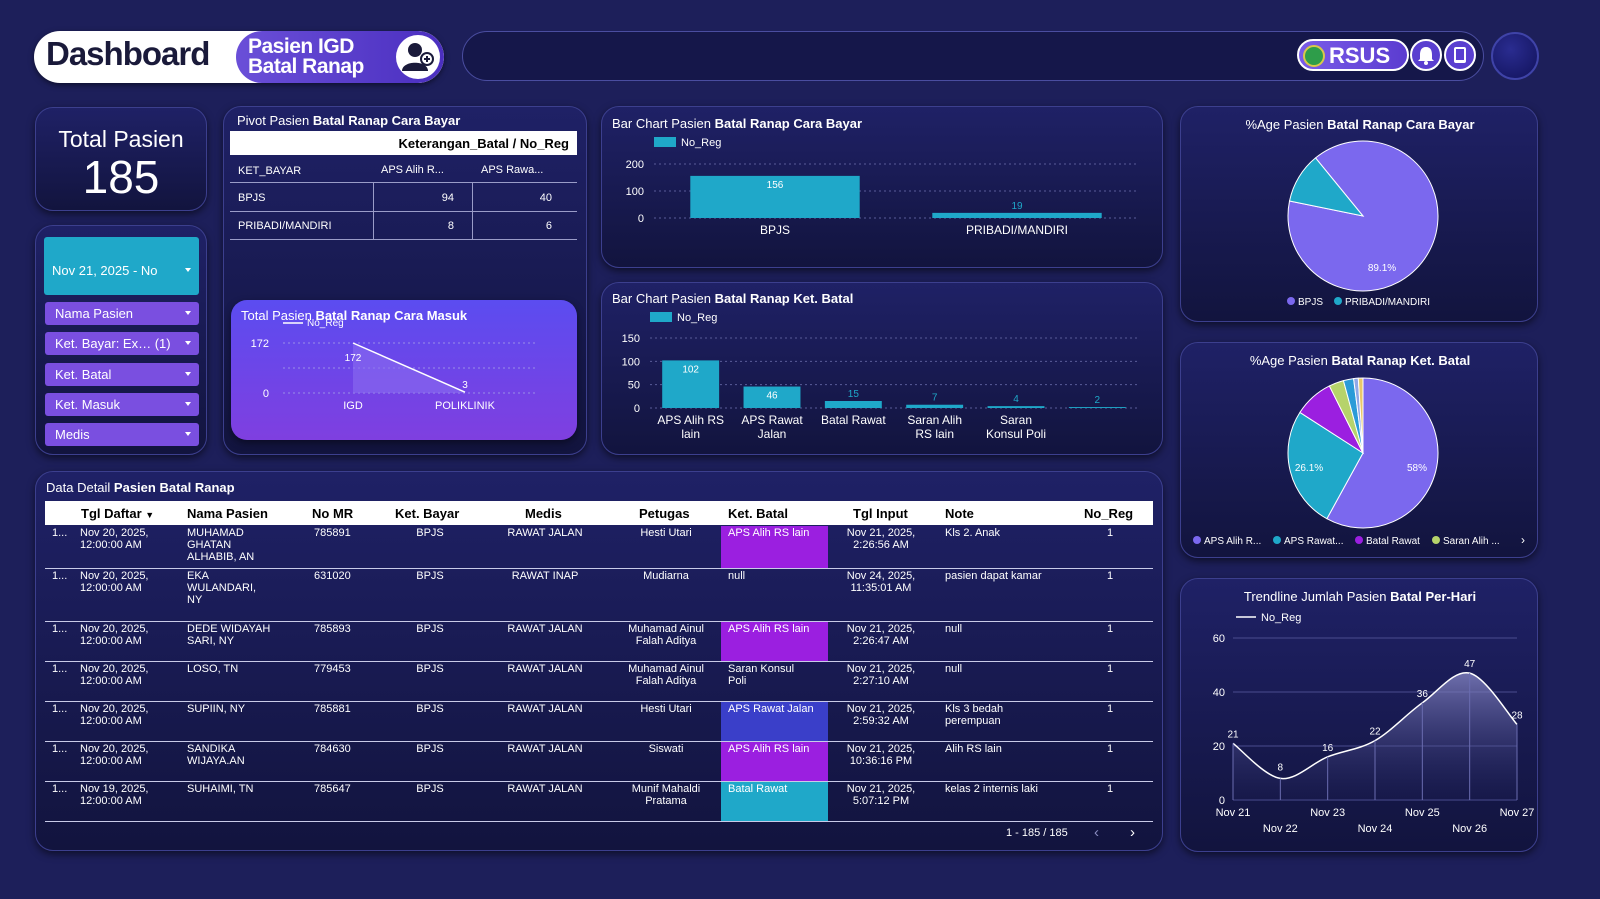 This screenshot has width=1600, height=899. Describe the element at coordinates (472, 211) in the screenshot. I see `pivot-divider` at that location.